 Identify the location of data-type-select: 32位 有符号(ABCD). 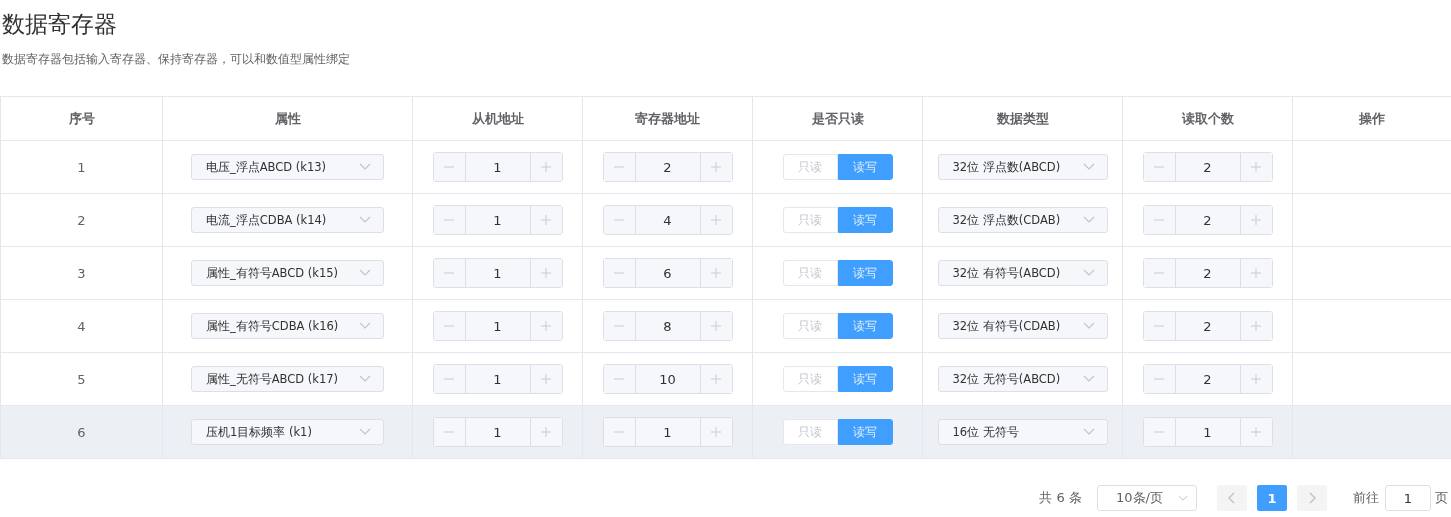
(1022, 273).